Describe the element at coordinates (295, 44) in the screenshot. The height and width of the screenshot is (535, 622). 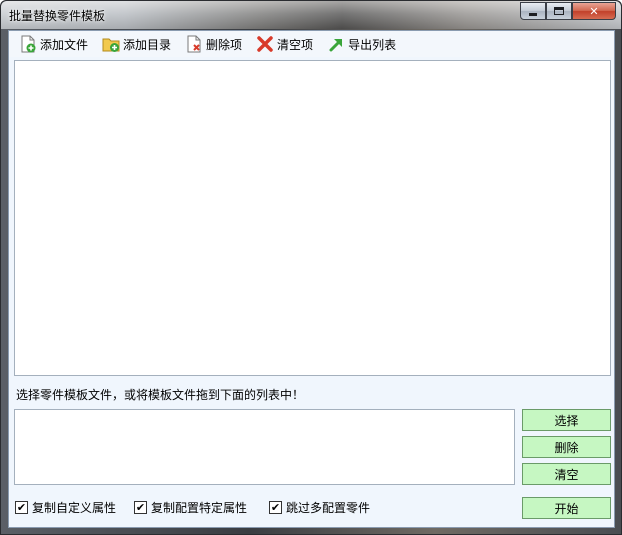
I see `clear-items-label: 清空项` at that location.